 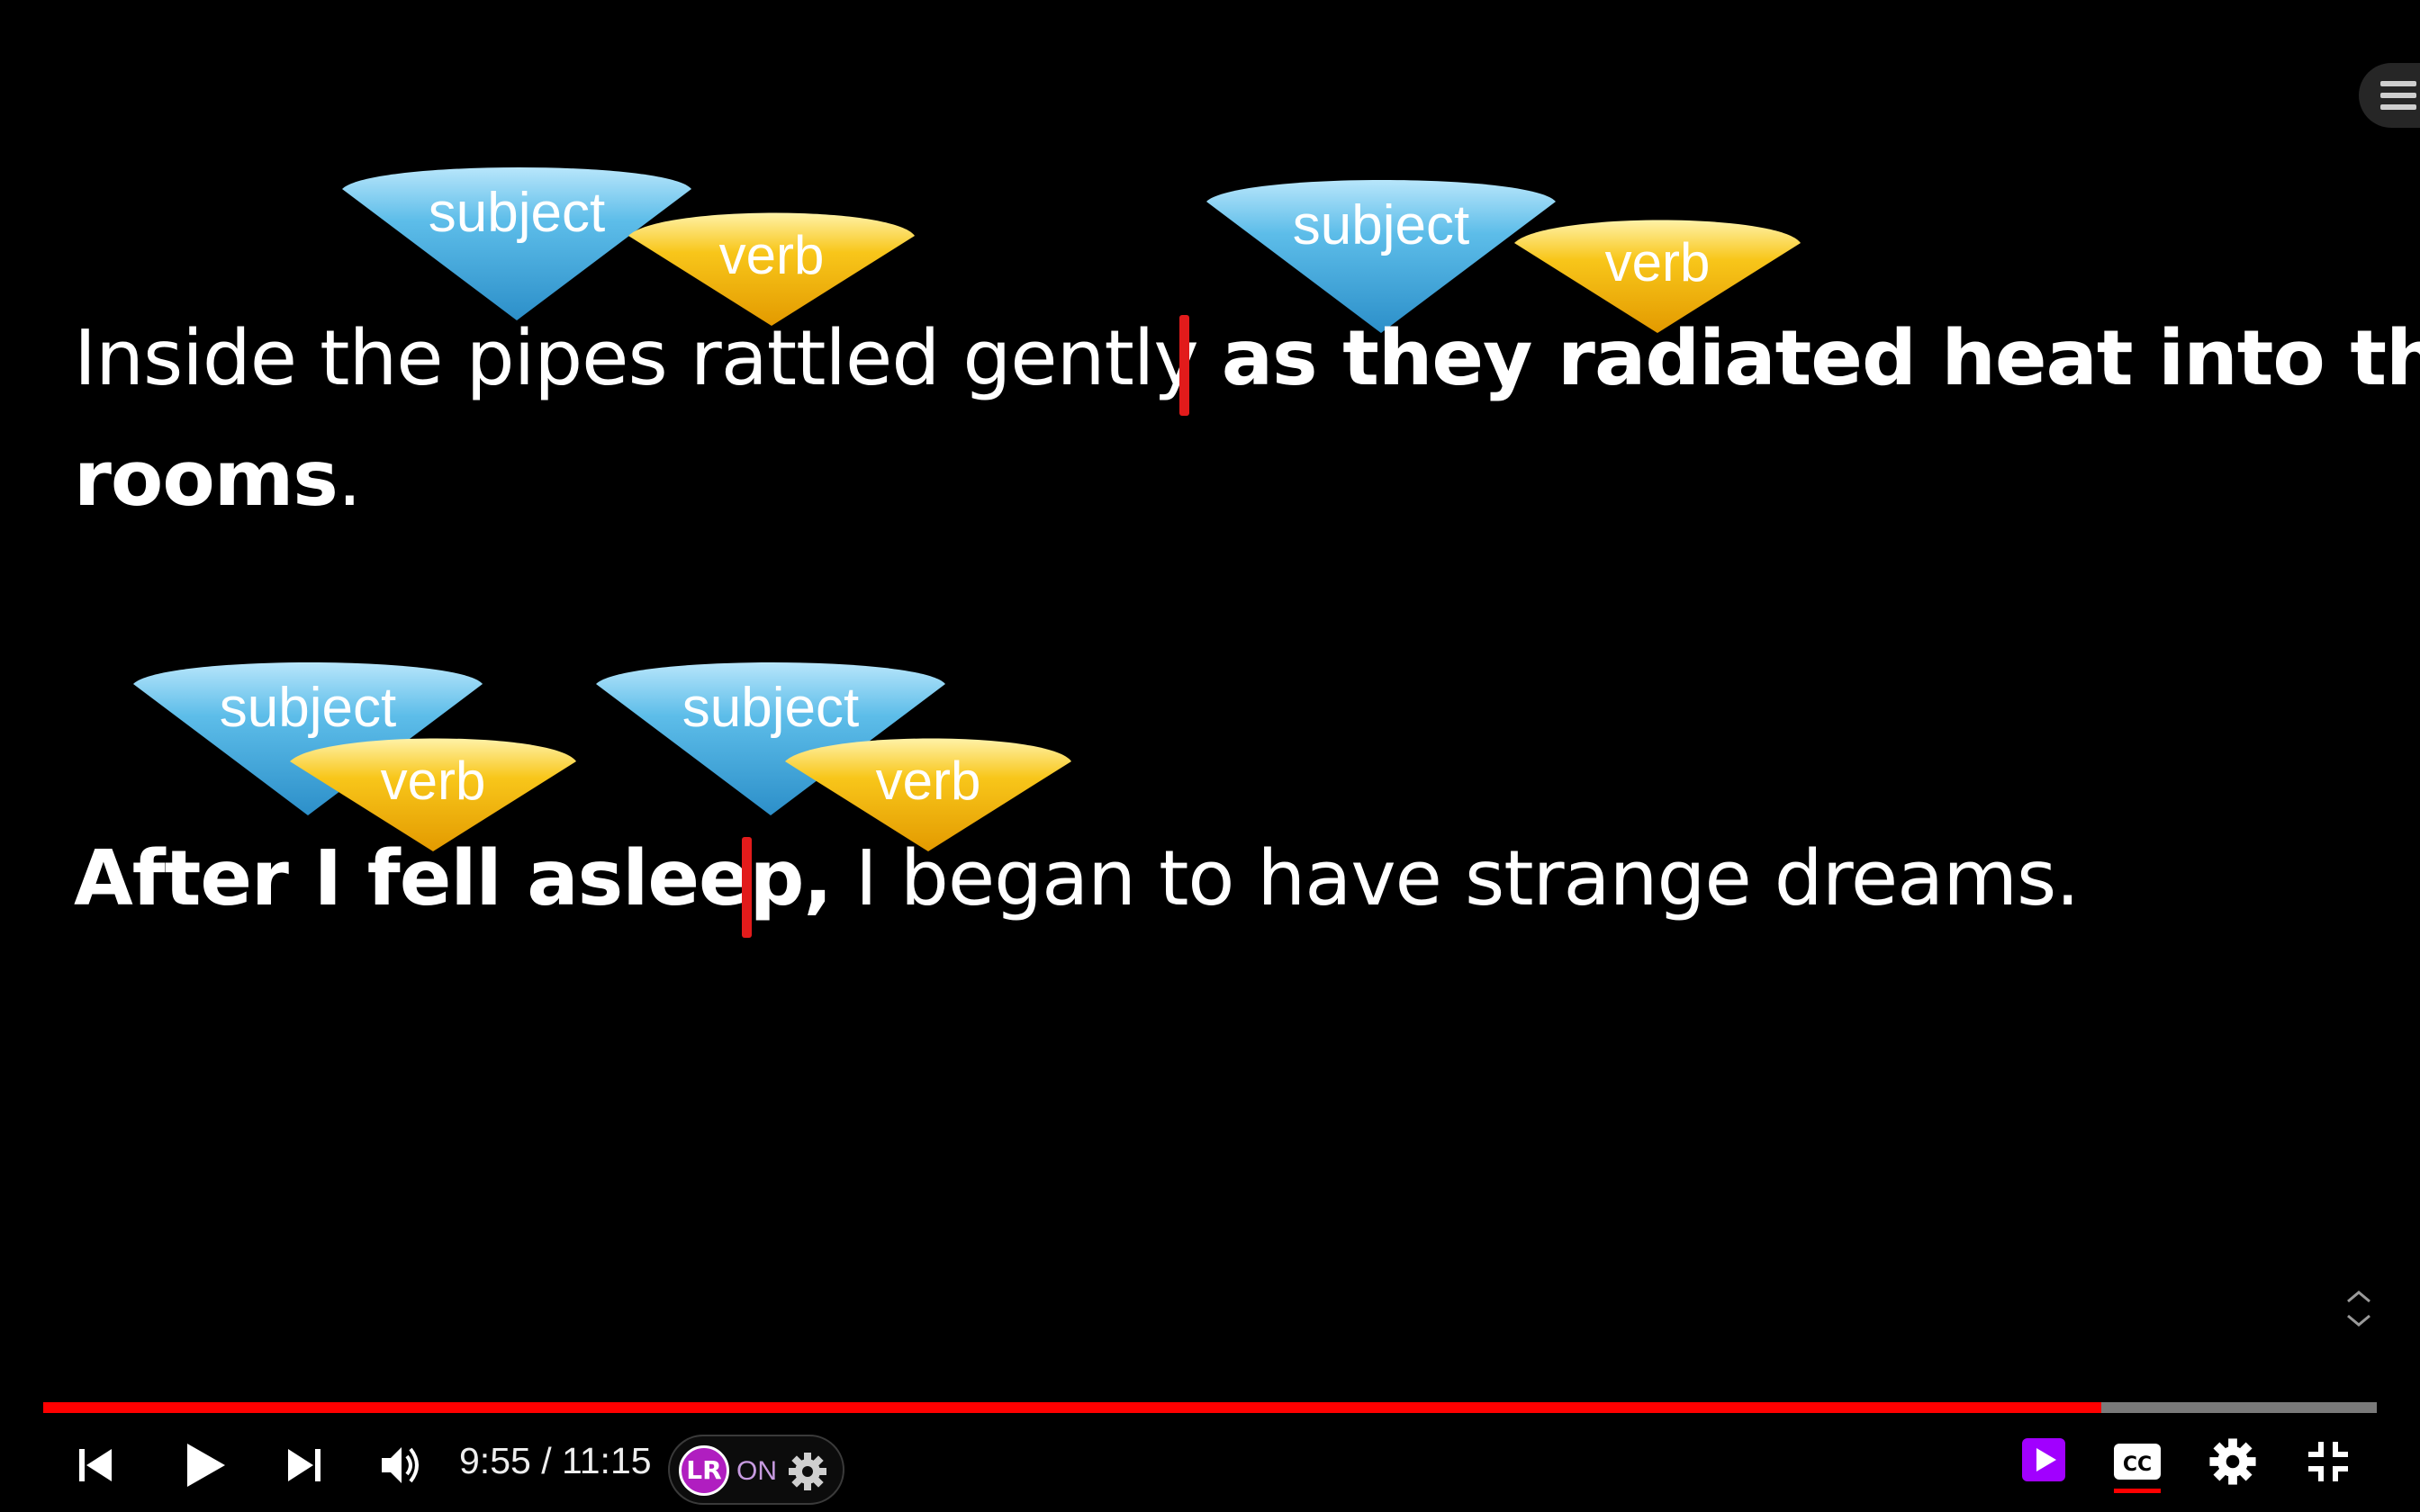 I want to click on volume-button, so click(x=402, y=1465).